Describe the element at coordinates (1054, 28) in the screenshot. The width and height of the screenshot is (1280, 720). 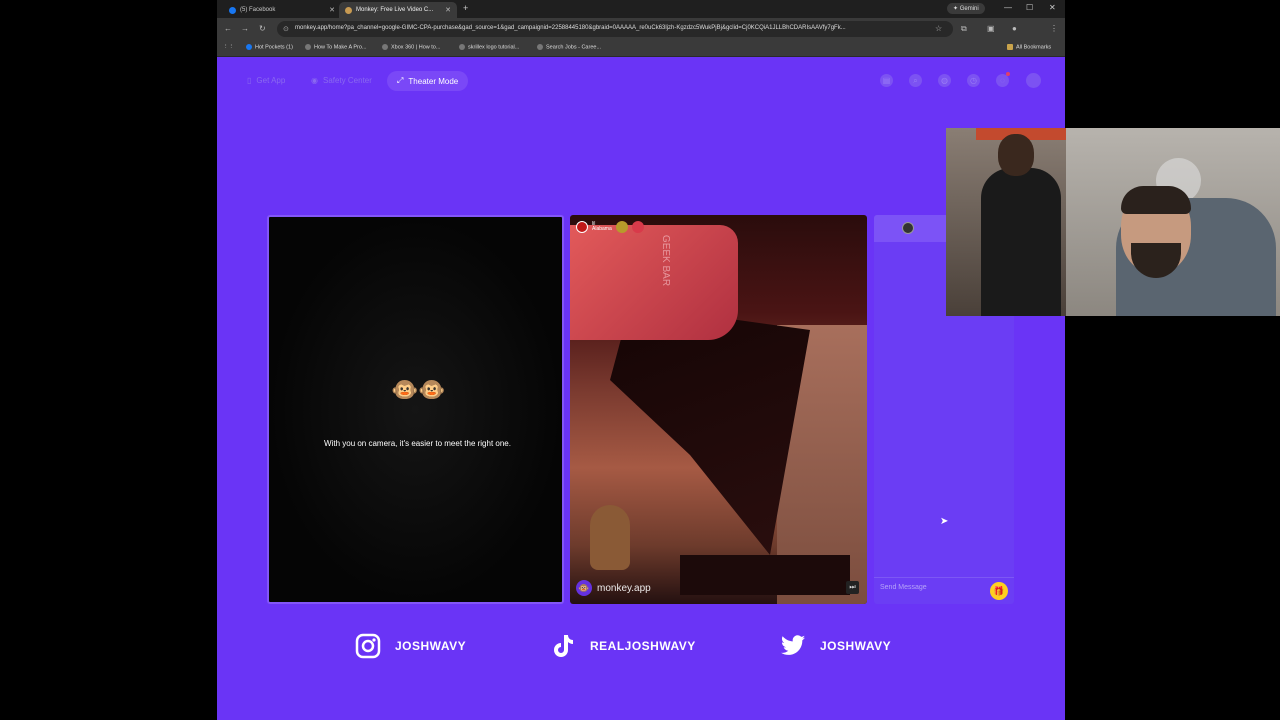
I see `menu-icon: ⋮` at that location.